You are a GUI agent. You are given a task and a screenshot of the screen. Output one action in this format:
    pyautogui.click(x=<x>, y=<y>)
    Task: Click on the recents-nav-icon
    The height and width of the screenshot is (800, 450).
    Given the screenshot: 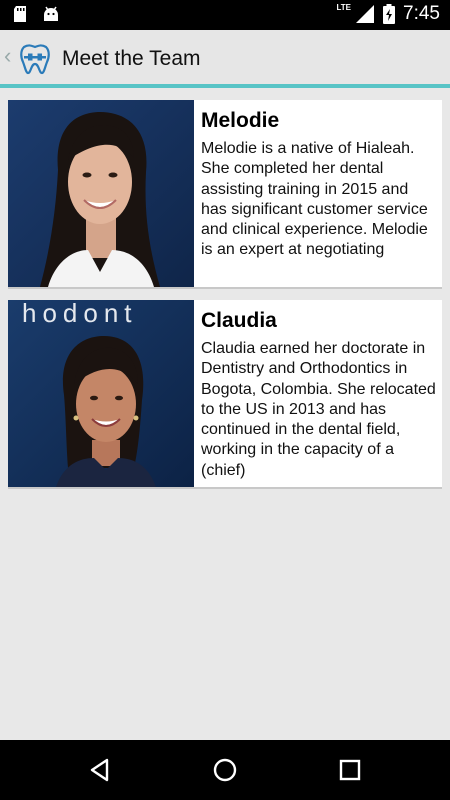 What is the action you would take?
    pyautogui.click(x=350, y=770)
    